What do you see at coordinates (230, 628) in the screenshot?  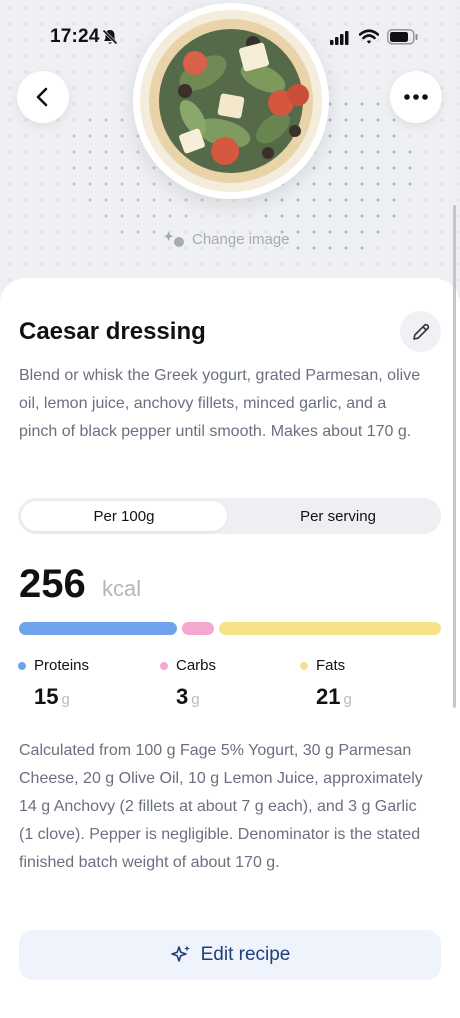 I see `macro-distribution-bar` at bounding box center [230, 628].